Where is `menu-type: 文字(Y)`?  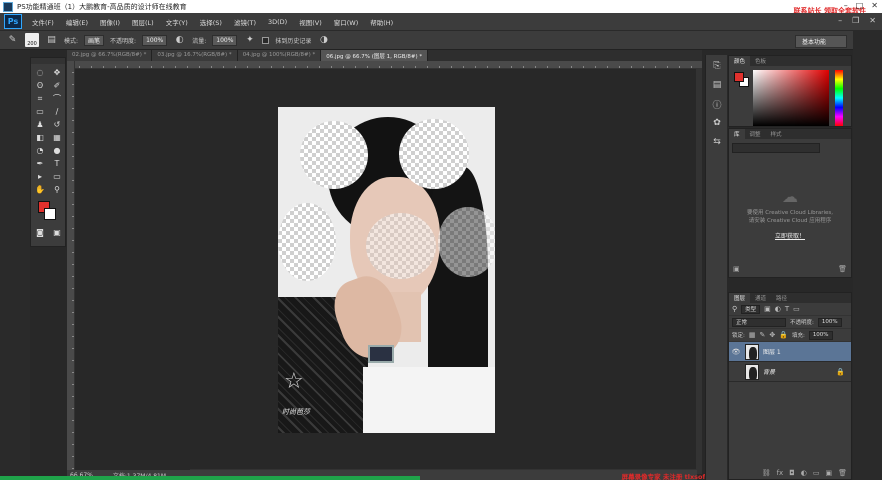
menu-type: 文字(Y) is located at coordinates (177, 22).